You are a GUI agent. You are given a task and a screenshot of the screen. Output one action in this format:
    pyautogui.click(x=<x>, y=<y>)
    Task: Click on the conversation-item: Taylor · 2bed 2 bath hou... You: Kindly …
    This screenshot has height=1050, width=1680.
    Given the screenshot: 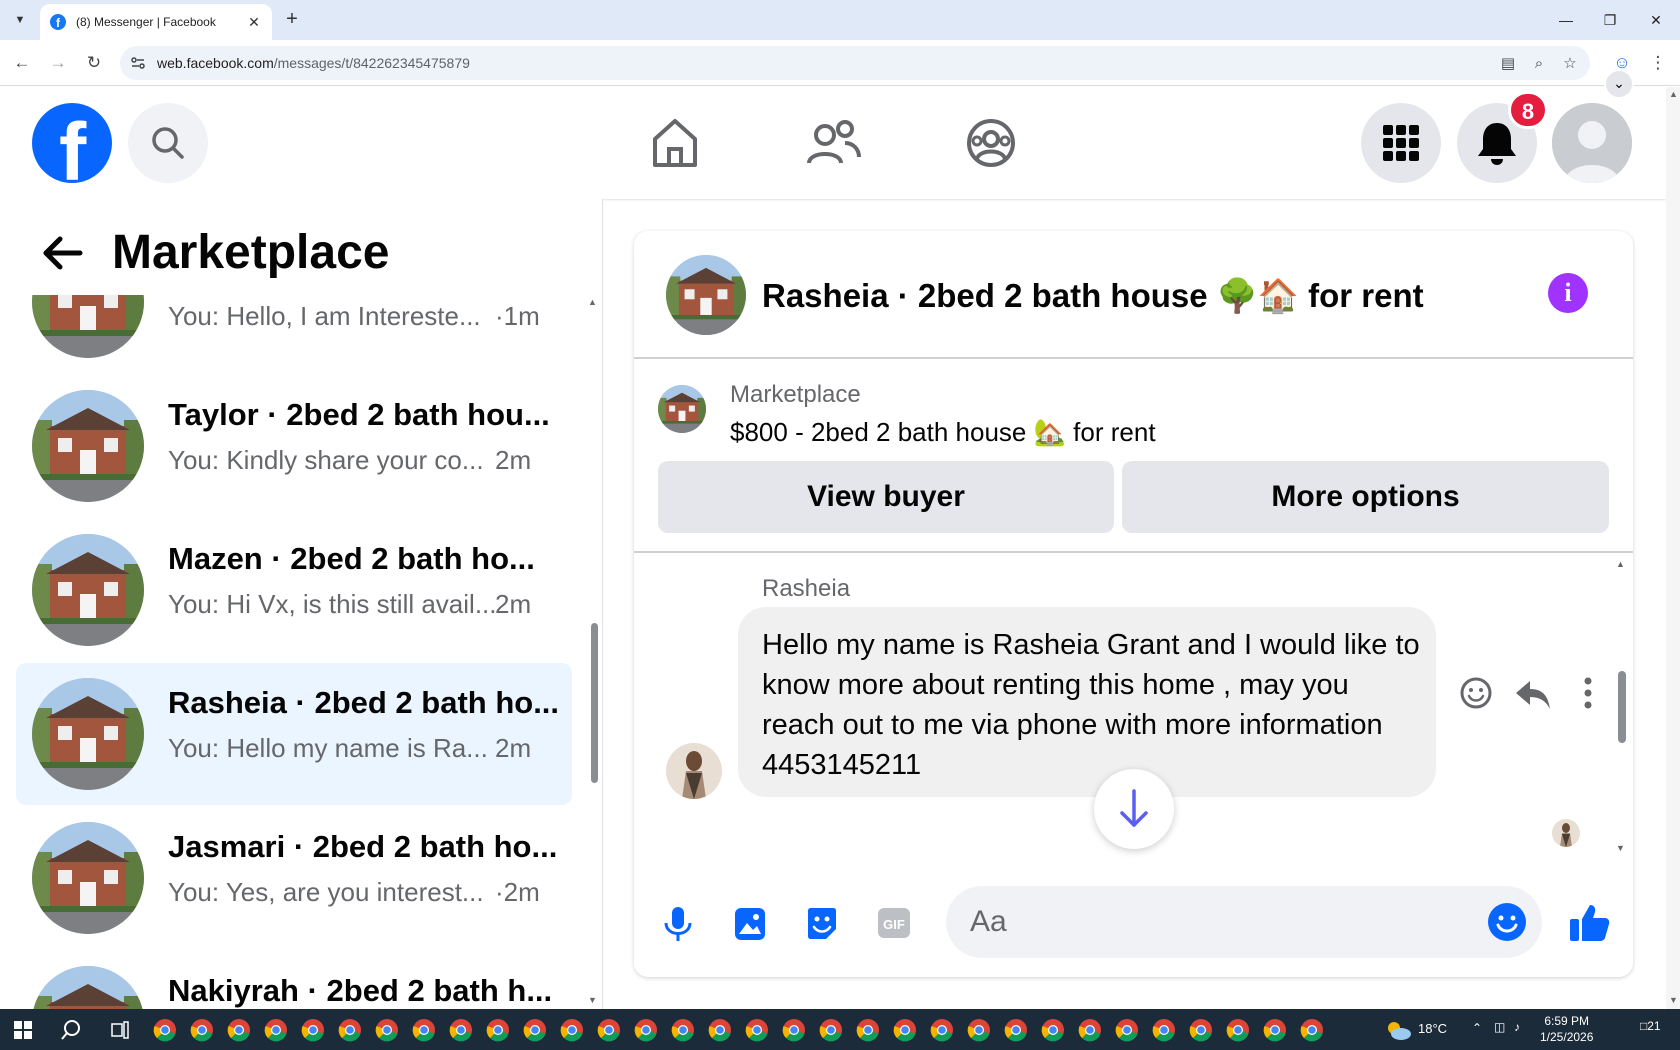 What is the action you would take?
    pyautogui.click(x=294, y=446)
    